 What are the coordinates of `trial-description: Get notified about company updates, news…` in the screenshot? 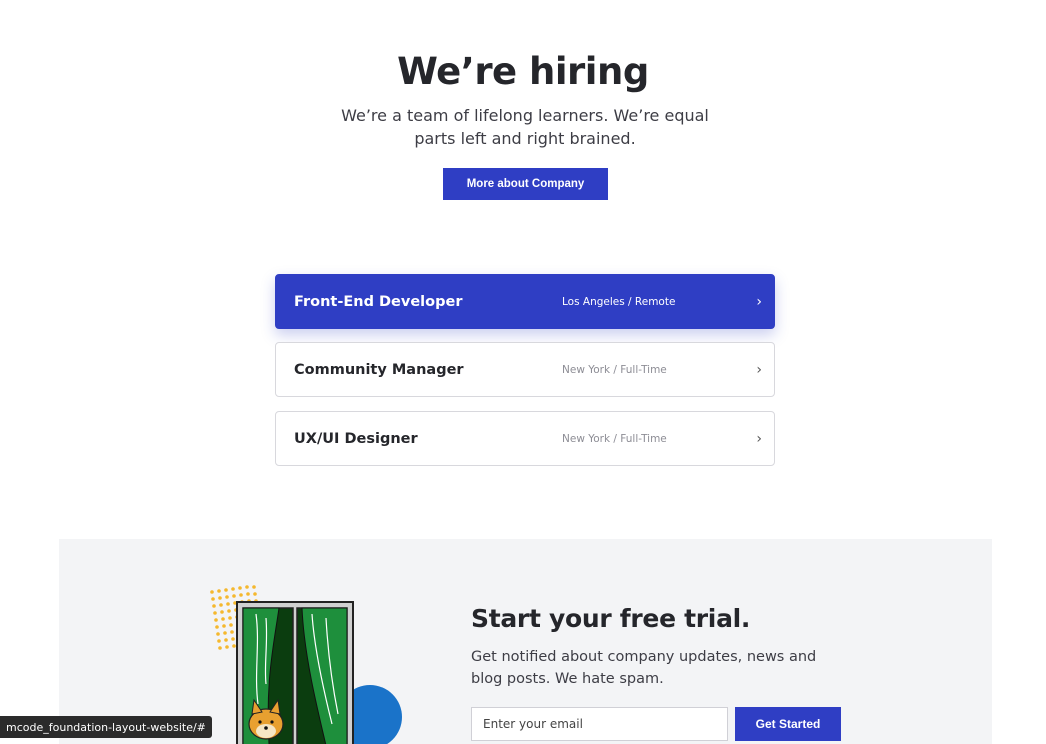 It's located at (644, 668).